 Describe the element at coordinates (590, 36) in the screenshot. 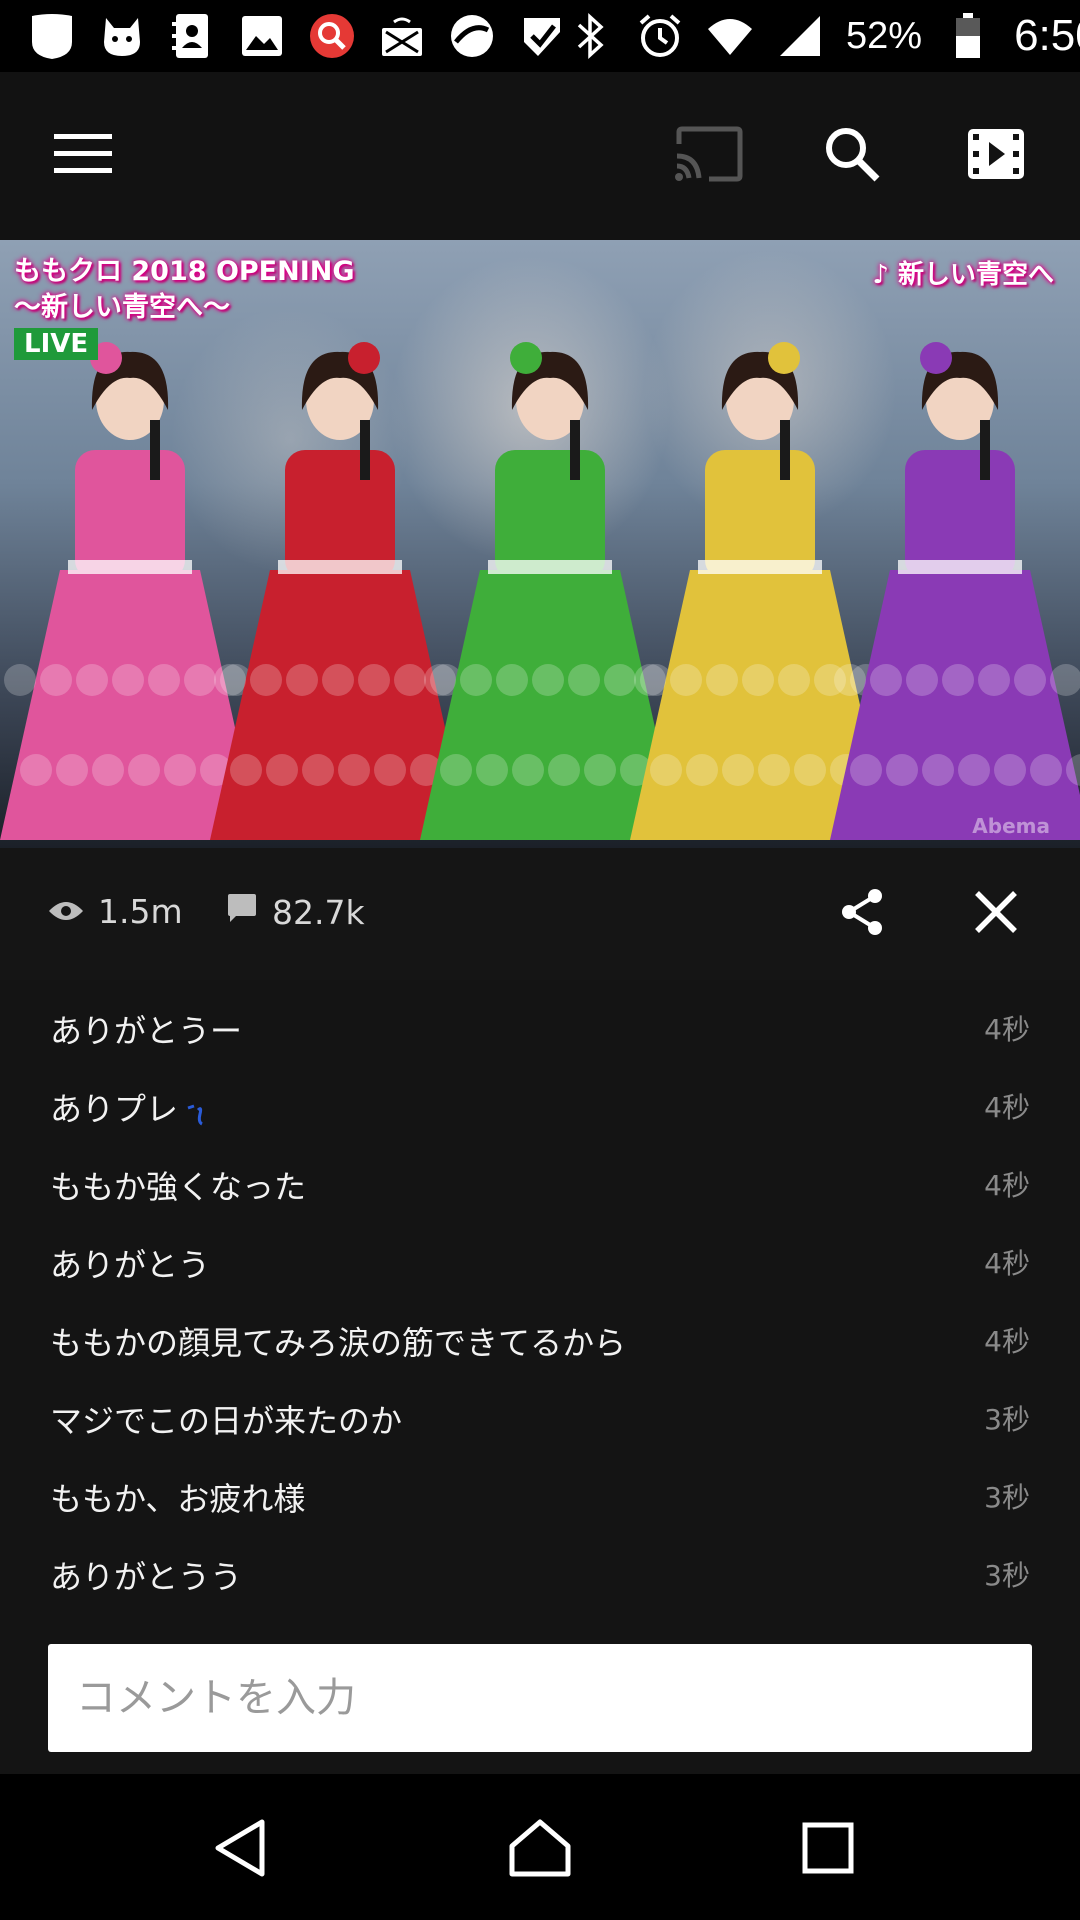

I see `bluetooth-icon` at that location.